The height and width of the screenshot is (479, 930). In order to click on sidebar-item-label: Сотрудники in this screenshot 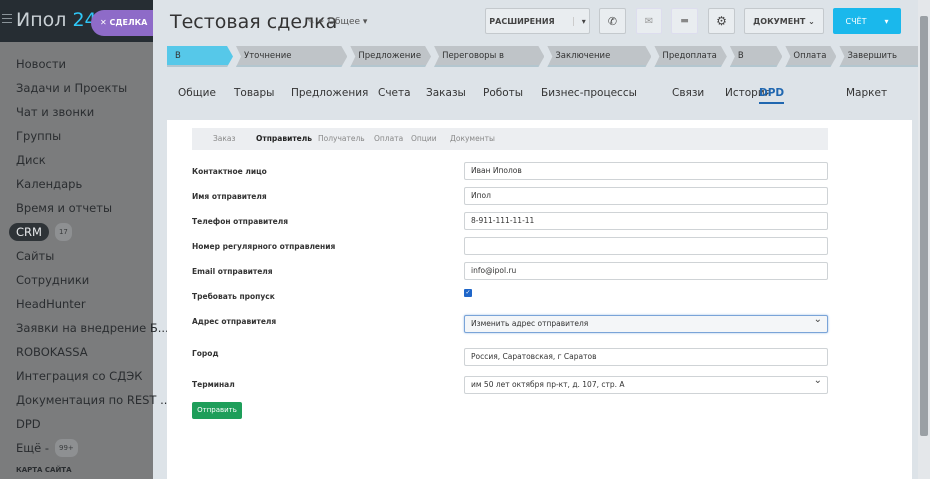, I will do `click(53, 280)`.